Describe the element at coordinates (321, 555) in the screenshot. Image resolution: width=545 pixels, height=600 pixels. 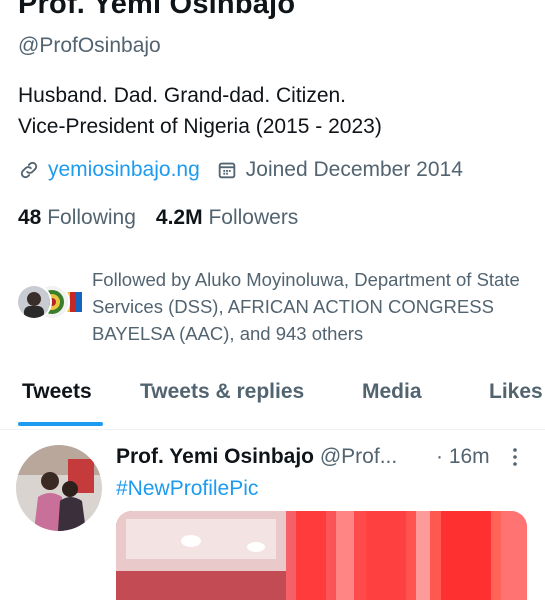
I see `tweet-media-image` at that location.